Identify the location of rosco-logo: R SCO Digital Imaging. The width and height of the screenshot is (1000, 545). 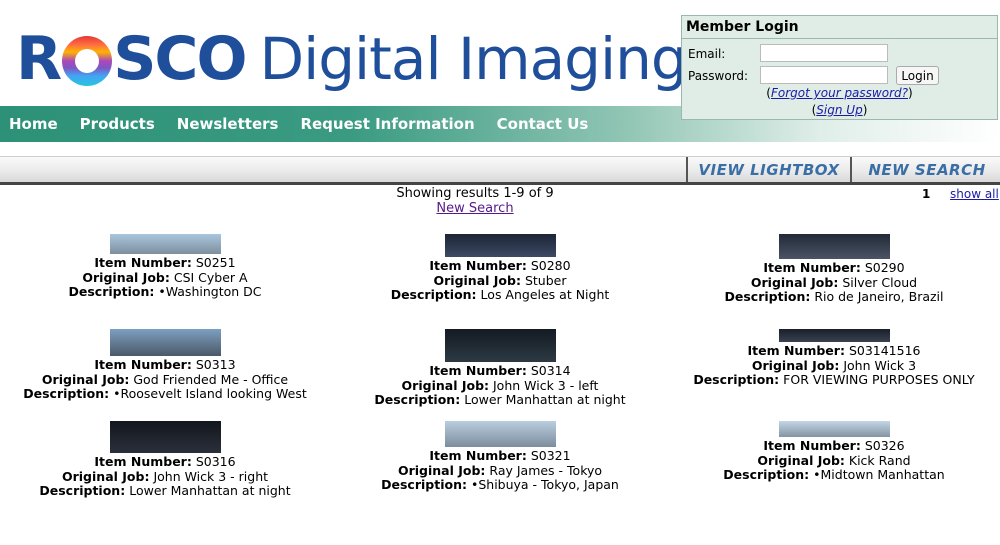
(352, 59).